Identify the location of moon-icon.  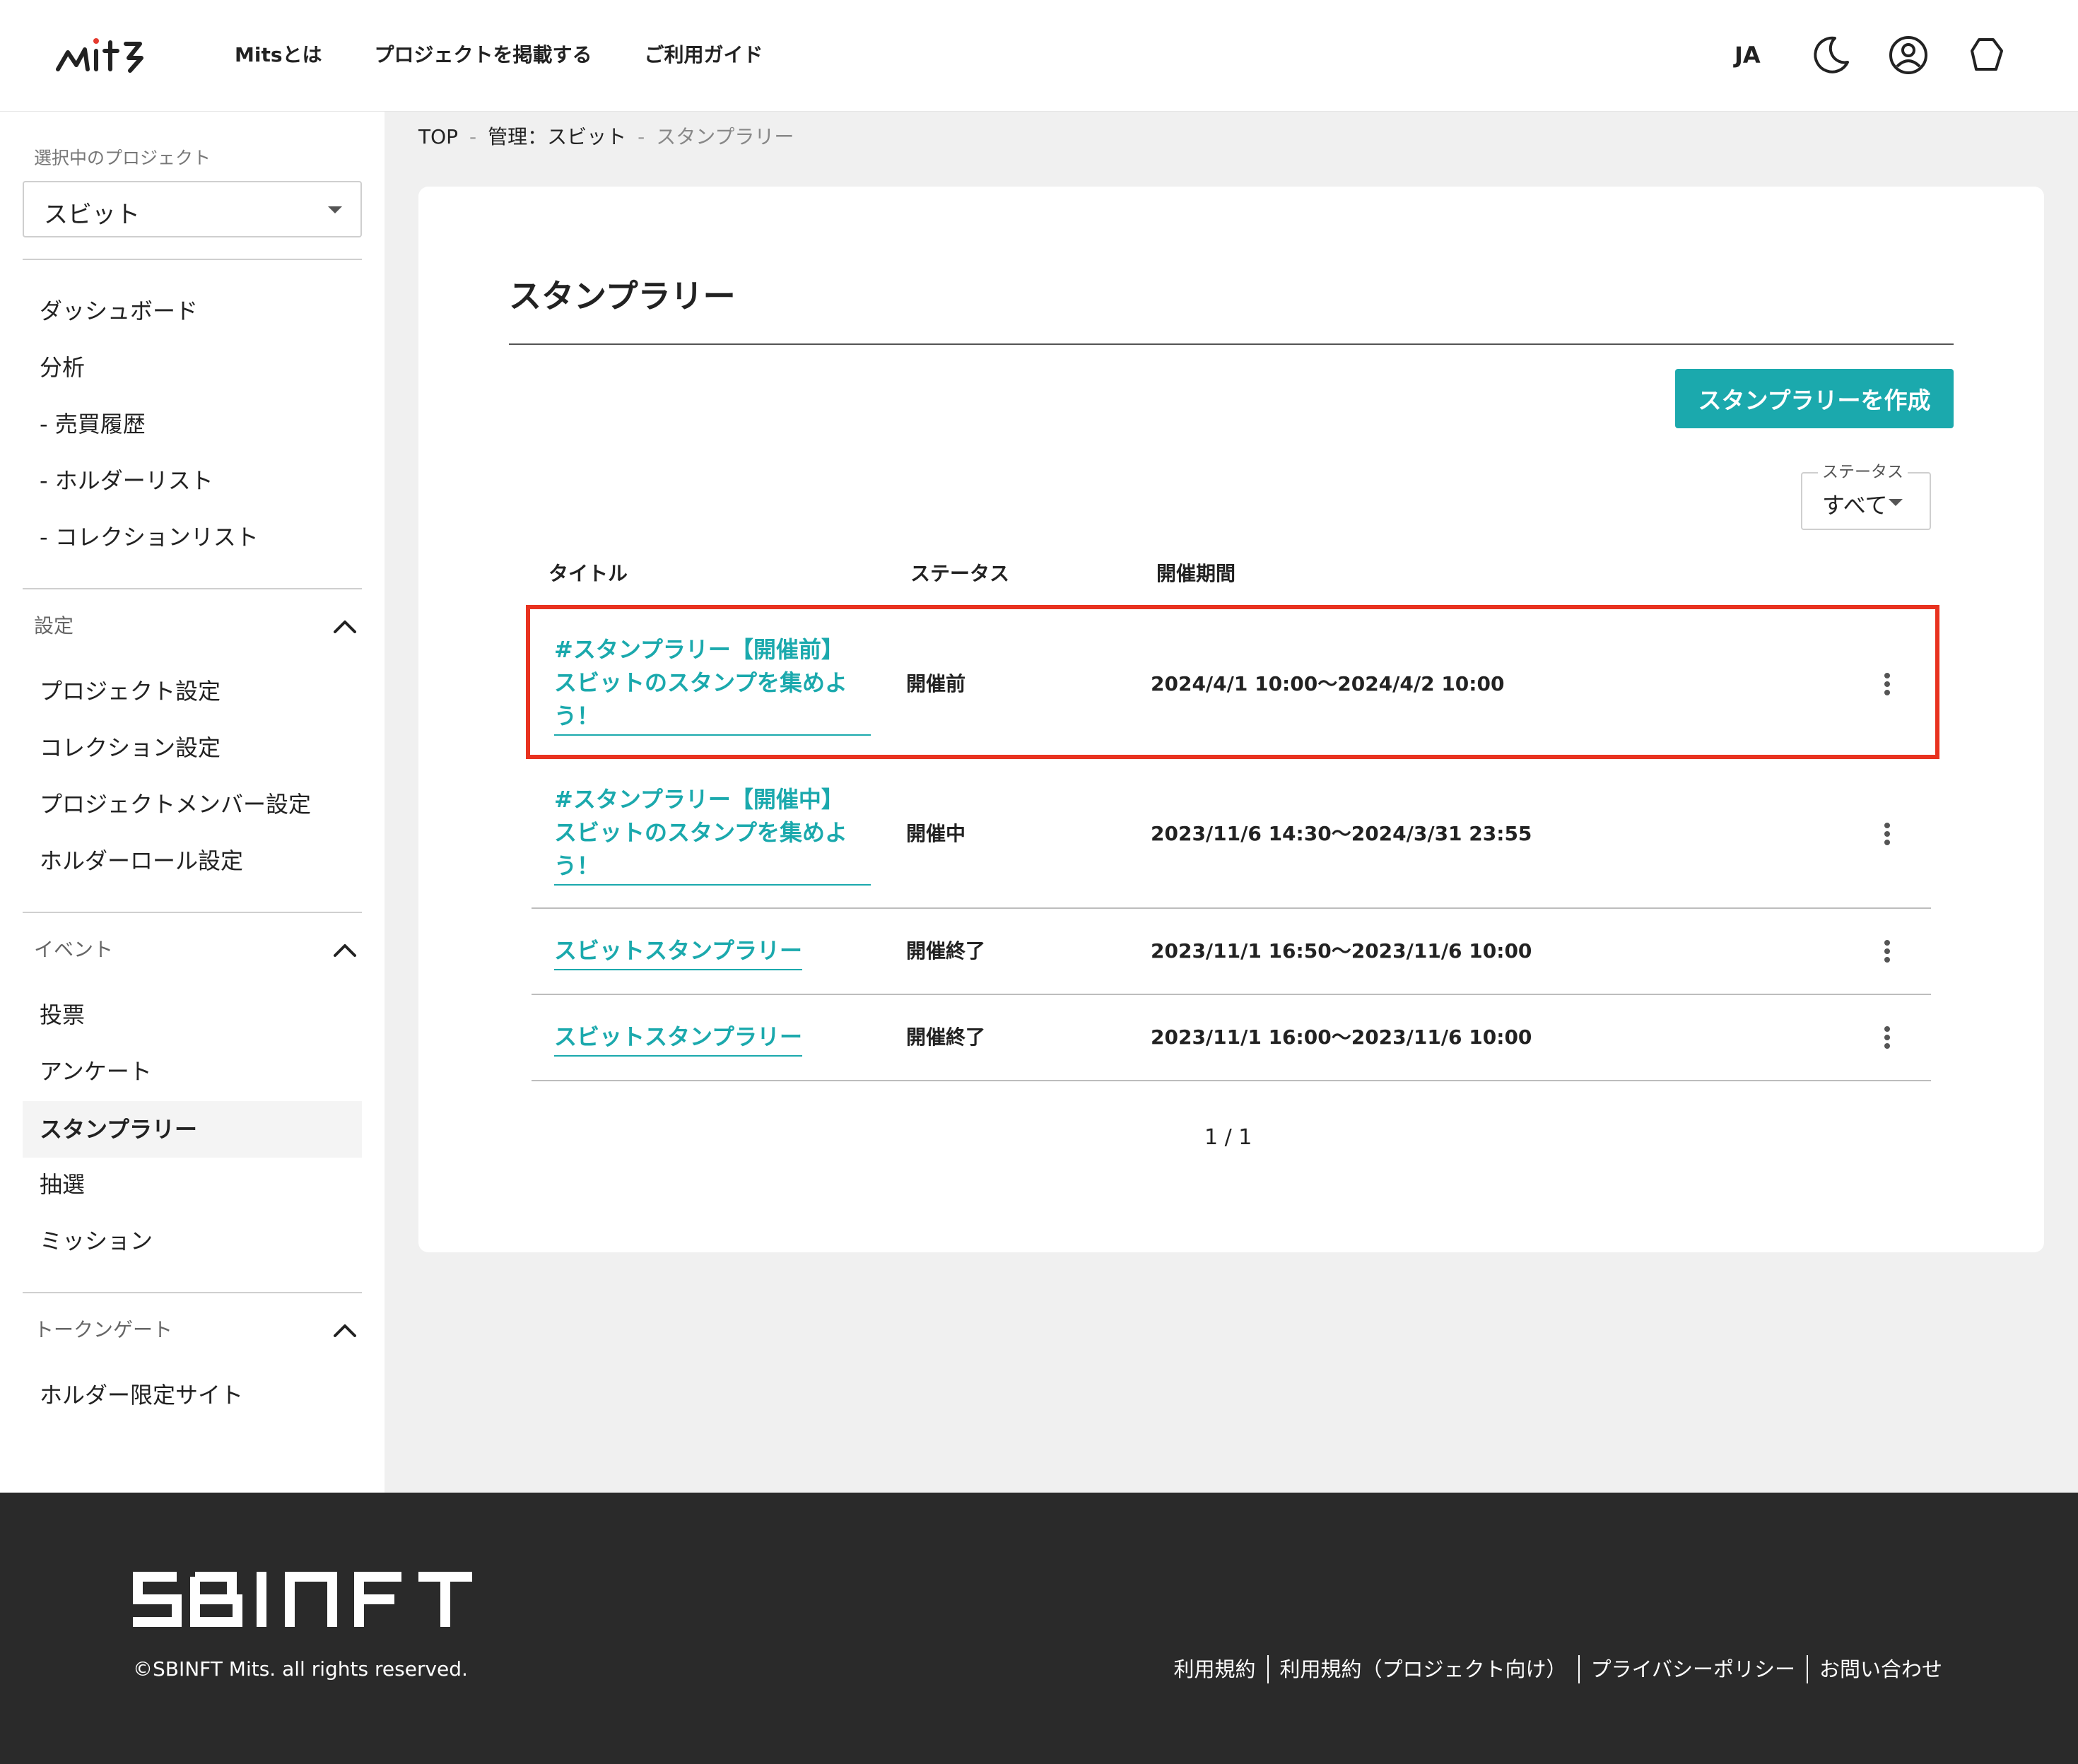
(1831, 55).